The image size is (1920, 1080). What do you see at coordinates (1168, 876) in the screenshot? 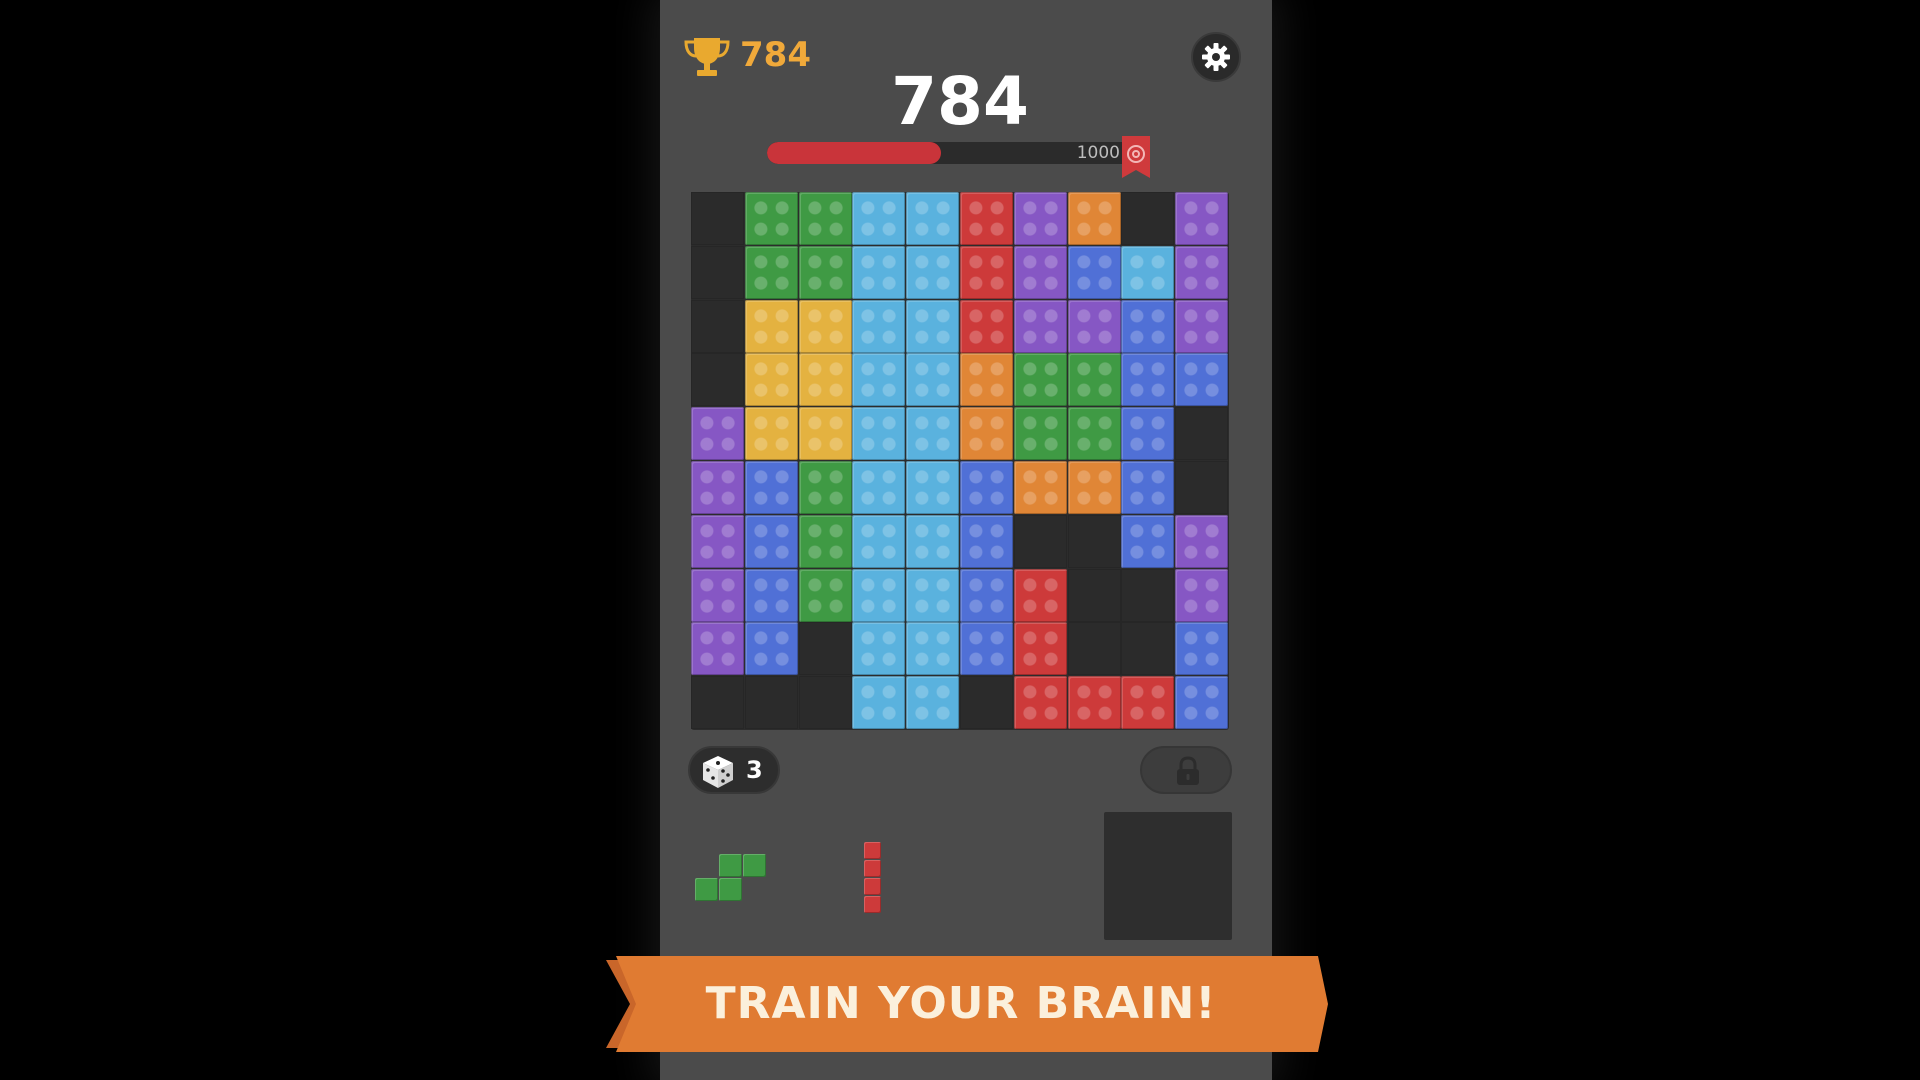
I see `hold-slot` at bounding box center [1168, 876].